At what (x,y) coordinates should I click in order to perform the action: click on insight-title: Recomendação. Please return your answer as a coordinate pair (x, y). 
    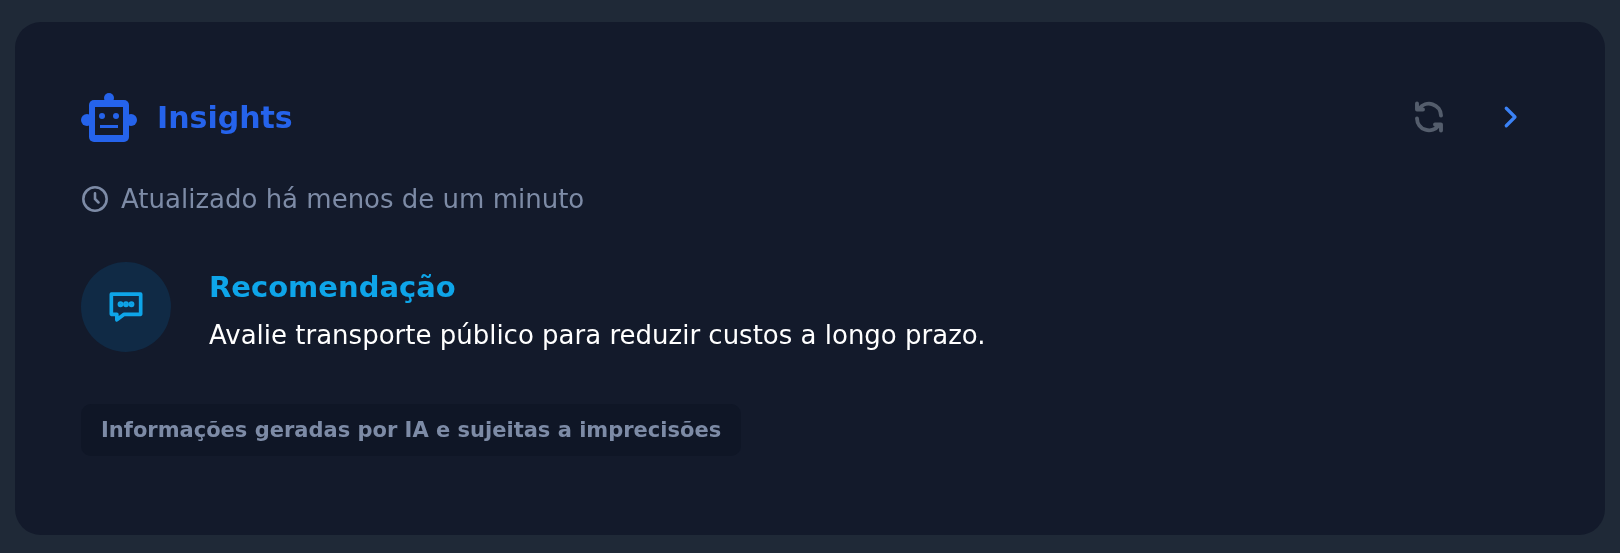
    Looking at the image, I should click on (332, 287).